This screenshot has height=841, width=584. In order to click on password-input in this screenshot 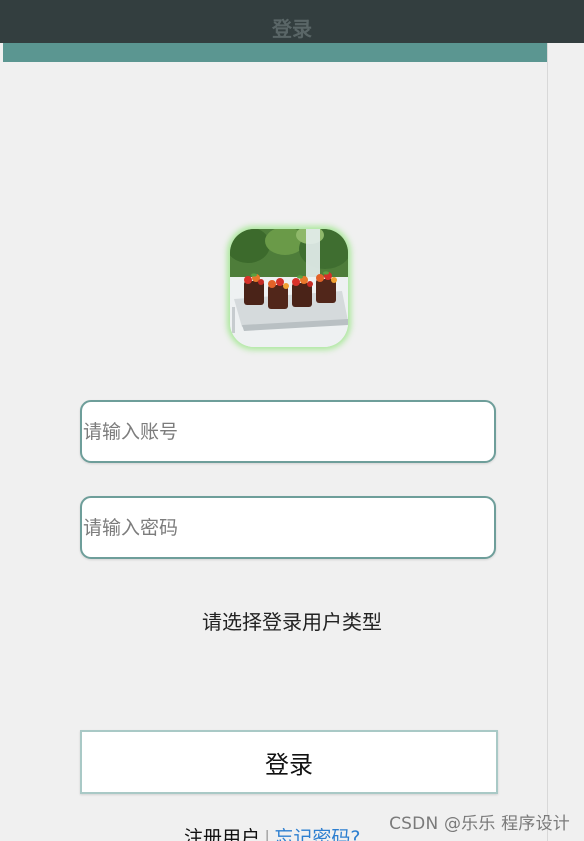, I will do `click(288, 527)`.